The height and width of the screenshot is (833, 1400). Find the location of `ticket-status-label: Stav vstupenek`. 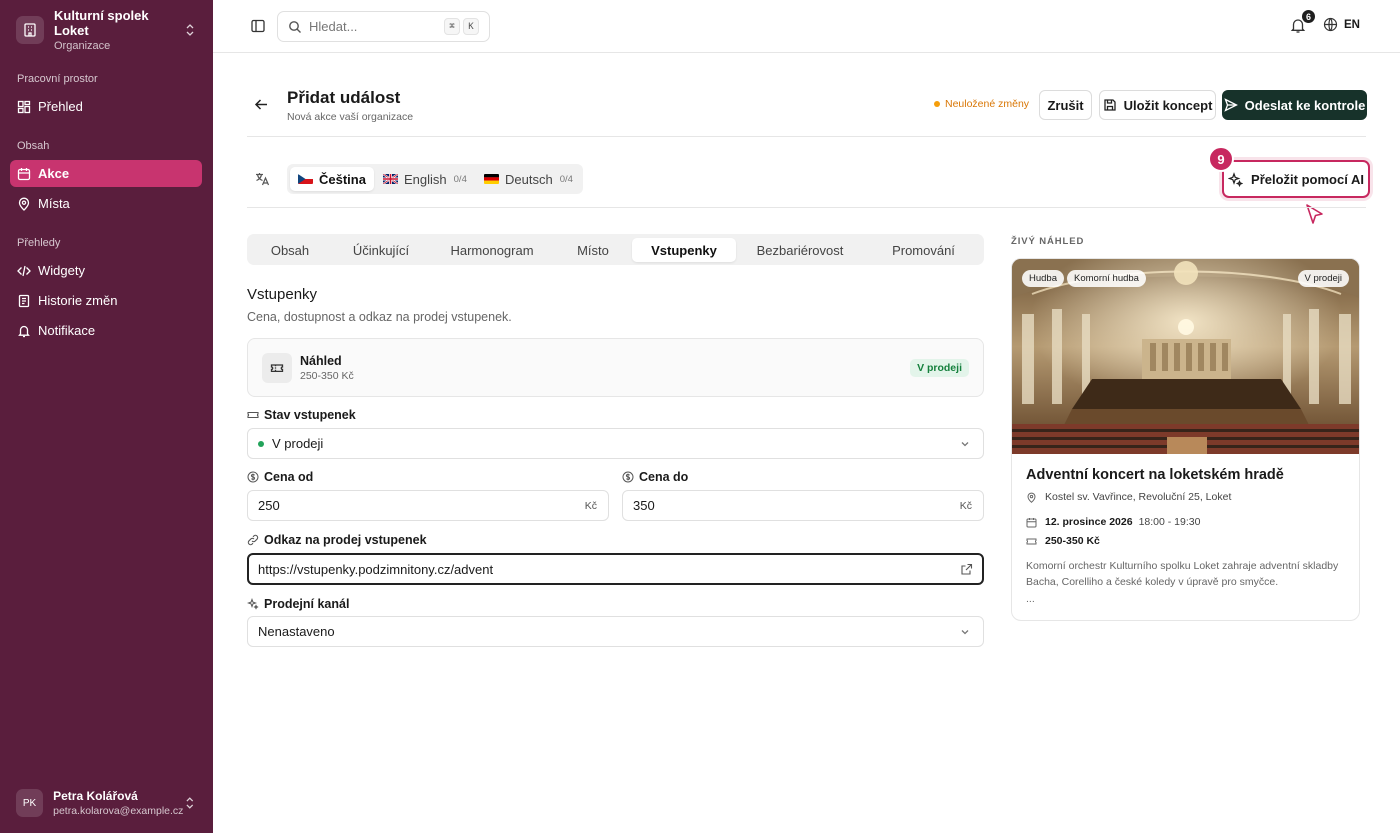

ticket-status-label: Stav vstupenek is located at coordinates (301, 415).